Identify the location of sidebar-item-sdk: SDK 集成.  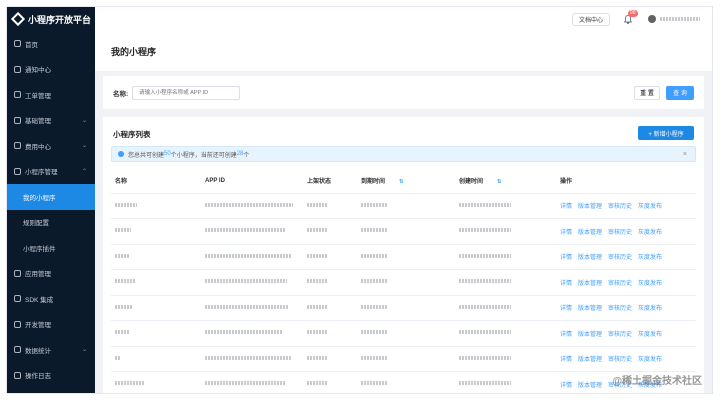
(51, 299).